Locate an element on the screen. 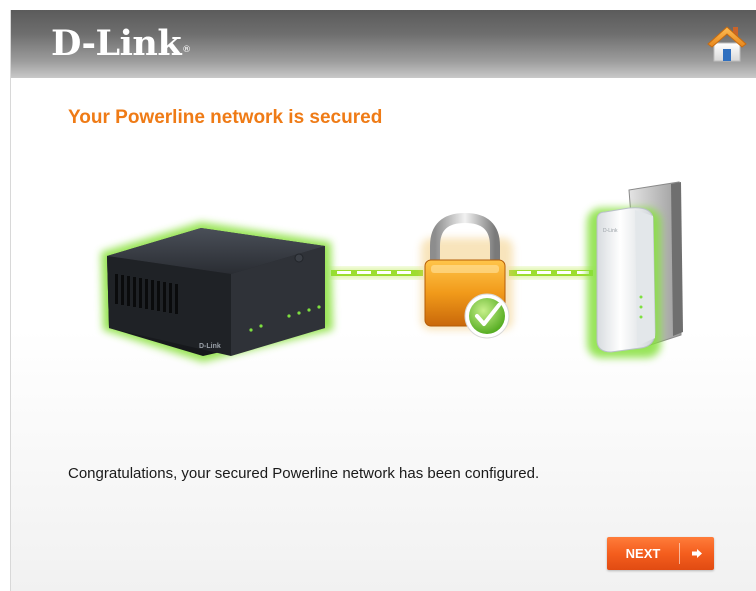 The width and height of the screenshot is (756, 591). dlink-logo: D-Link® is located at coordinates (121, 44).